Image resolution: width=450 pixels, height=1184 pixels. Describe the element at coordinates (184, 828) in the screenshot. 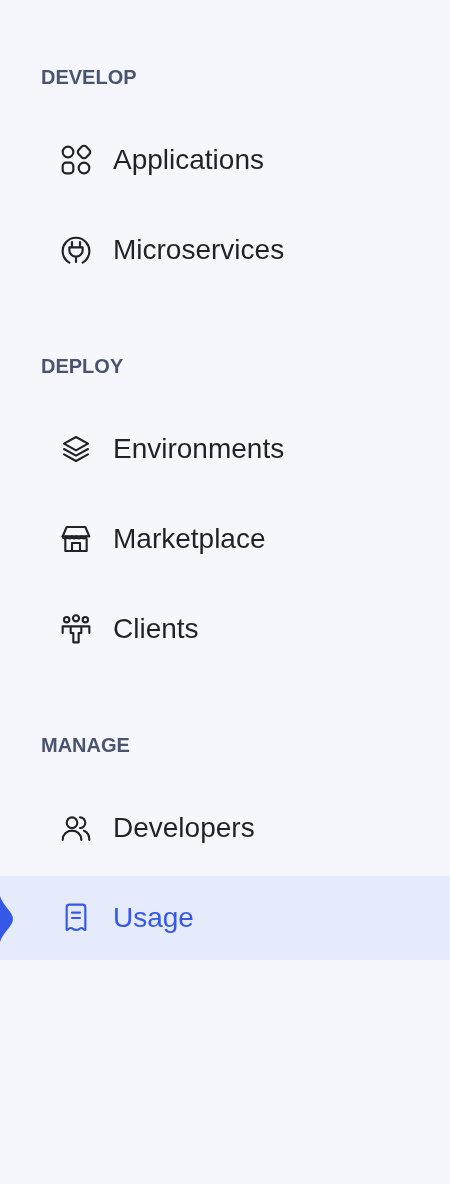

I see `nav-label: Developers` at that location.